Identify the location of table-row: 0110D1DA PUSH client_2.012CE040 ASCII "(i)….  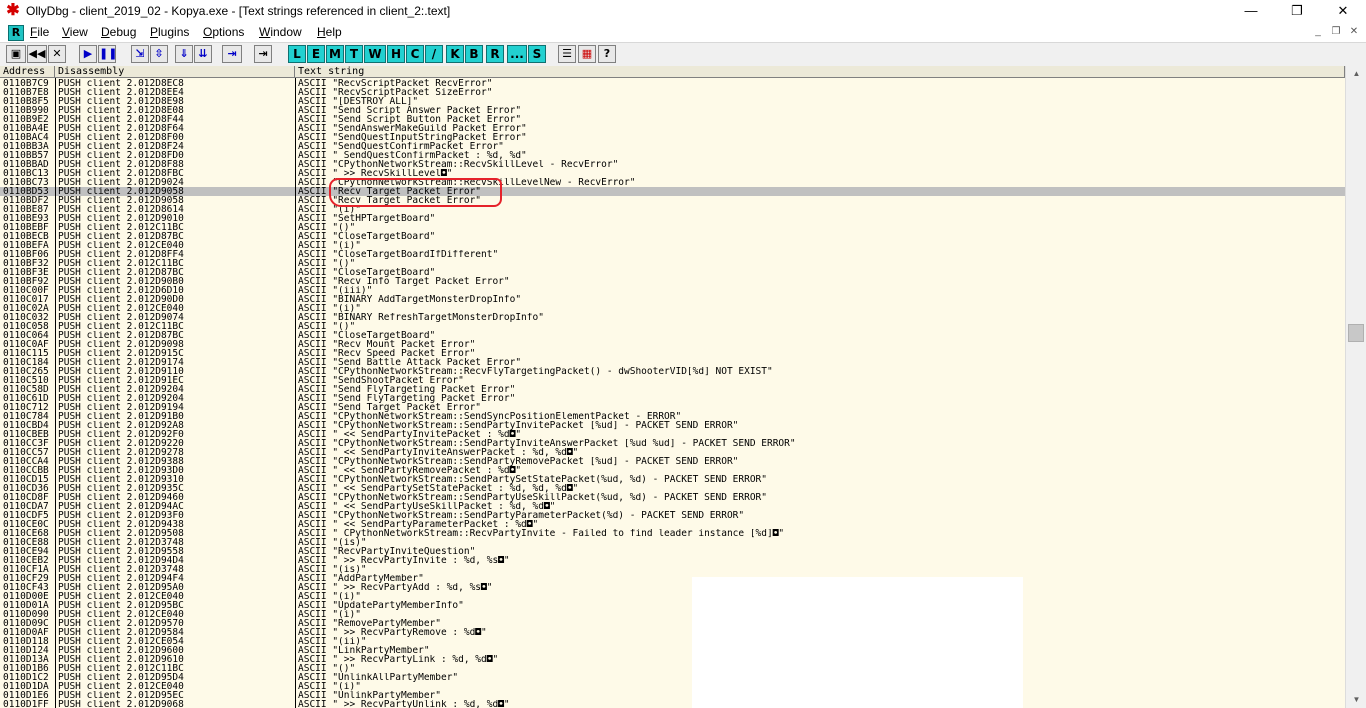
(672, 686).